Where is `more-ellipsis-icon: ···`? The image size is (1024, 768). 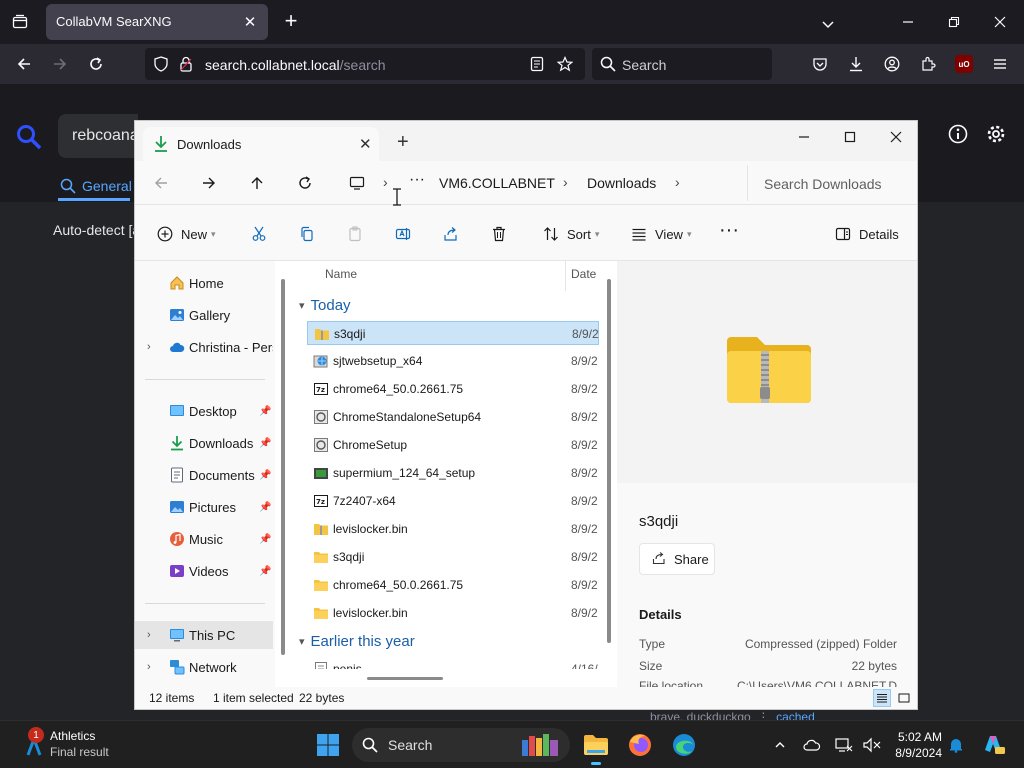
more-ellipsis-icon: ··· is located at coordinates (417, 180).